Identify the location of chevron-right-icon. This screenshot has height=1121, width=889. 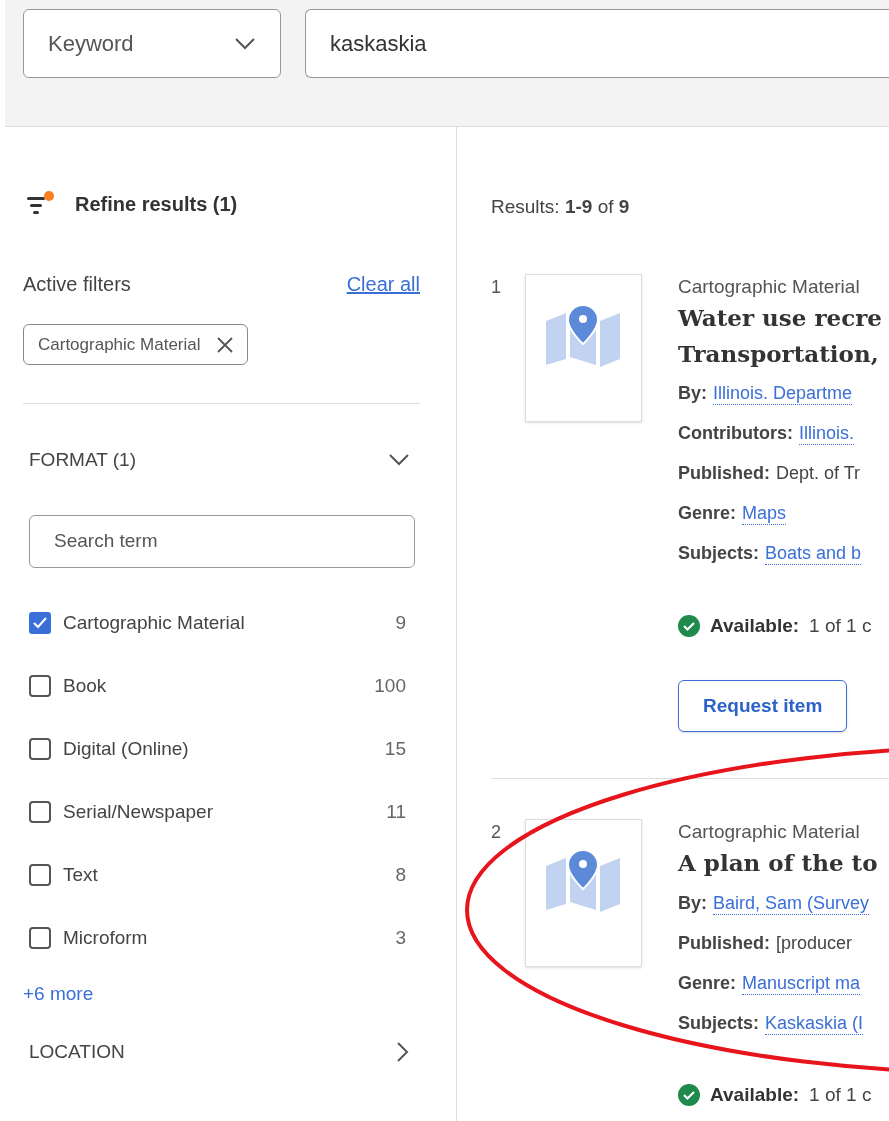
(403, 1052).